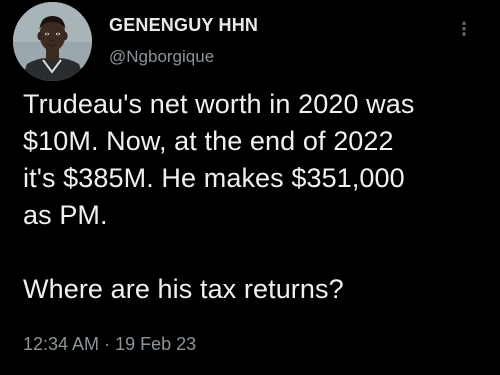  I want to click on more-vertical-icon: ⋮, so click(464, 29).